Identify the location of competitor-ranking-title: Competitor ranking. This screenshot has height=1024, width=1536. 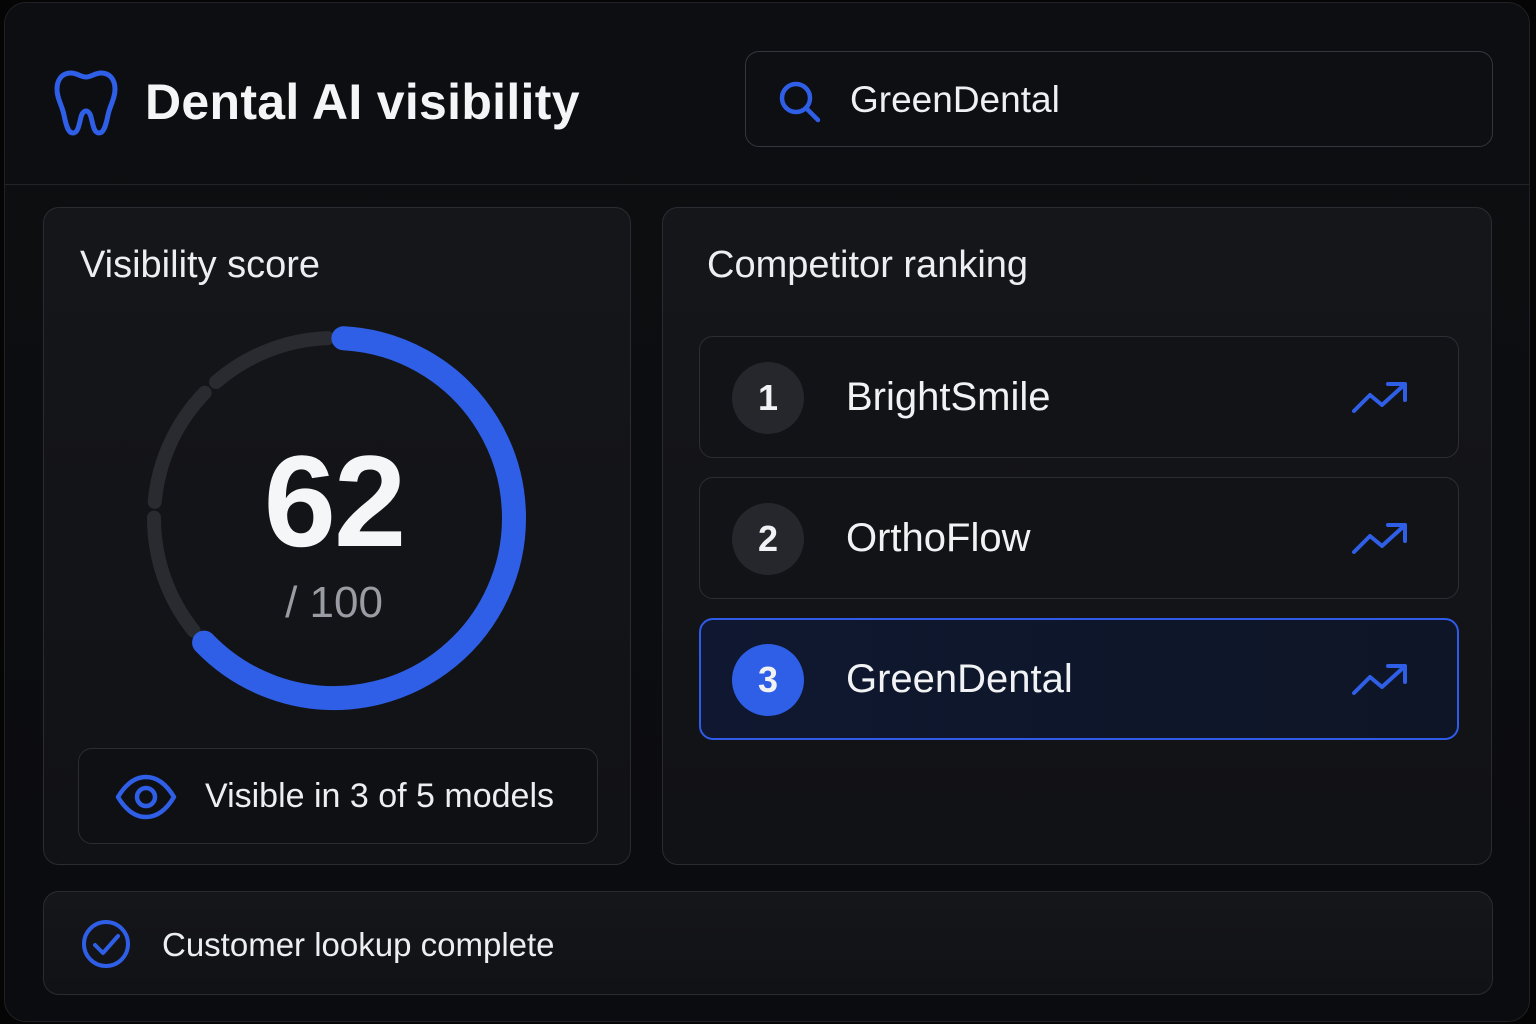
(868, 265).